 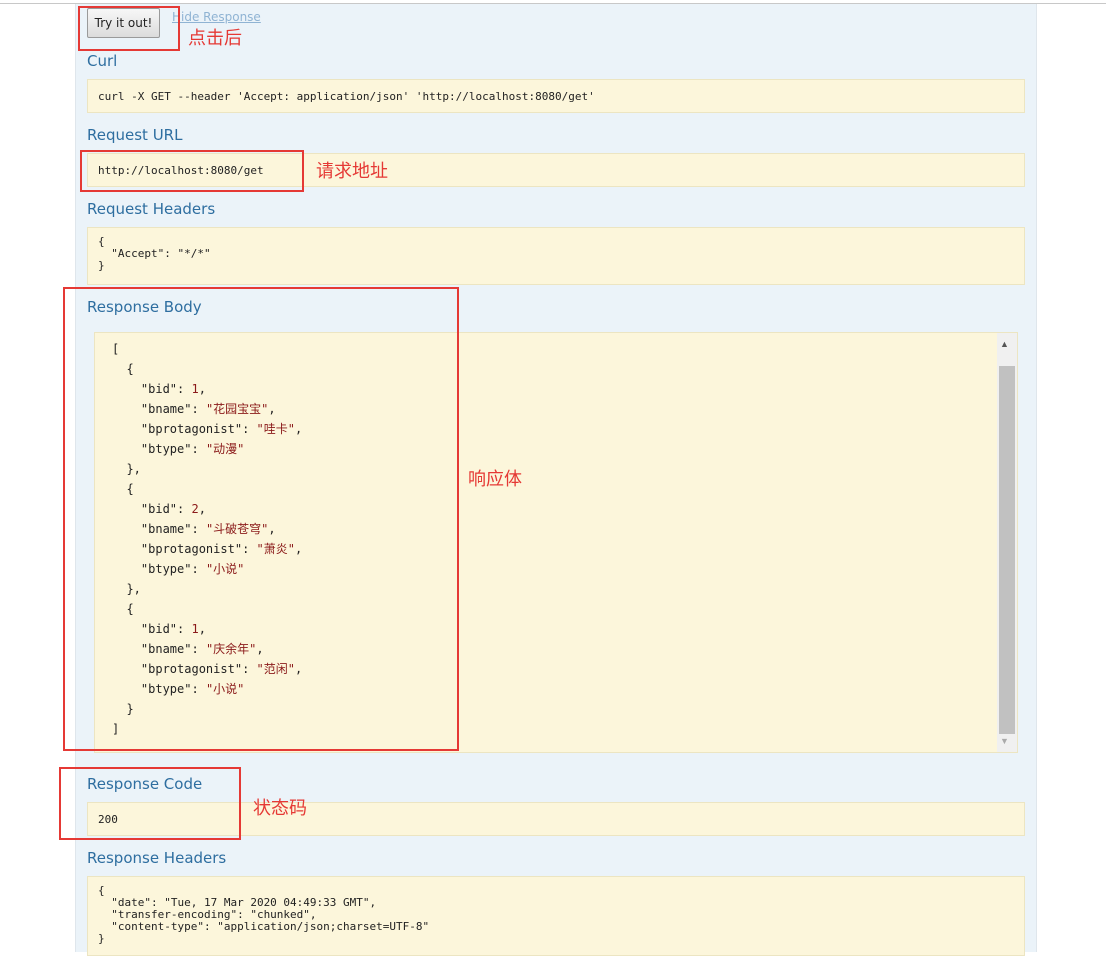 What do you see at coordinates (151, 209) in the screenshot?
I see `request-headers-label: Request Headers` at bounding box center [151, 209].